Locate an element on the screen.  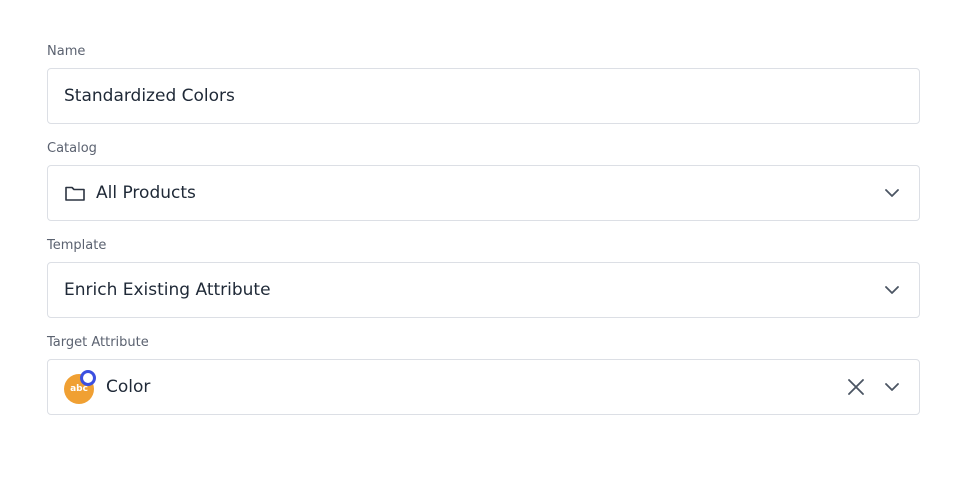
catalog-select: All Products is located at coordinates (483, 193).